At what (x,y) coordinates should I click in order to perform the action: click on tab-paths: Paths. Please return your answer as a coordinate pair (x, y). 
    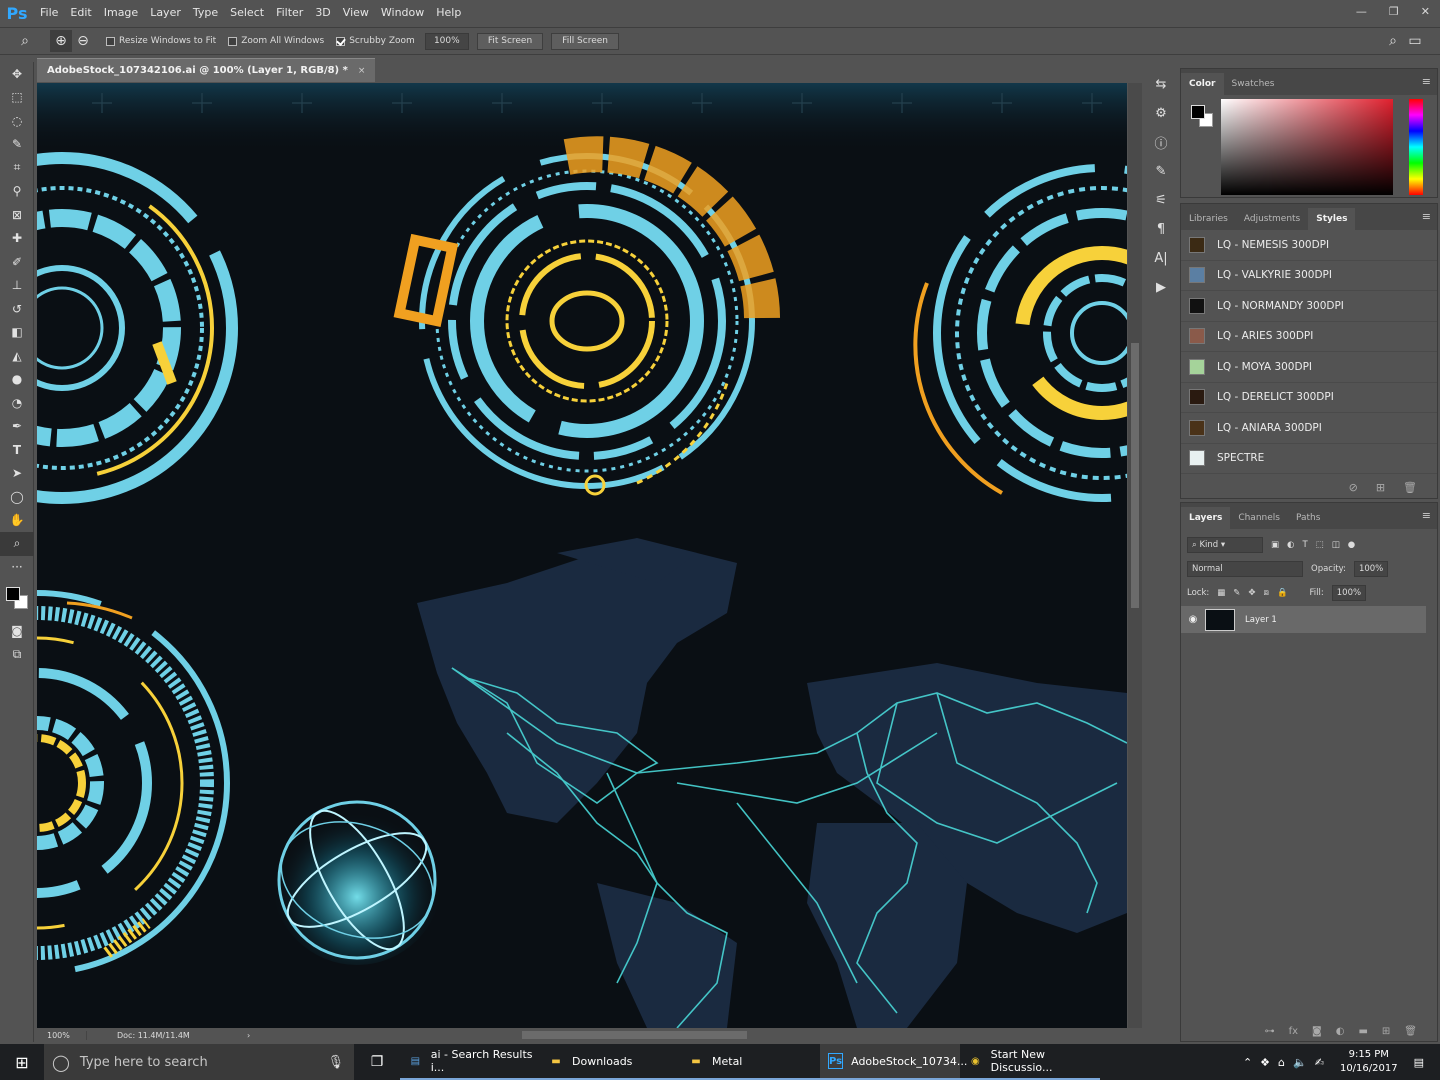
    Looking at the image, I should click on (1308, 518).